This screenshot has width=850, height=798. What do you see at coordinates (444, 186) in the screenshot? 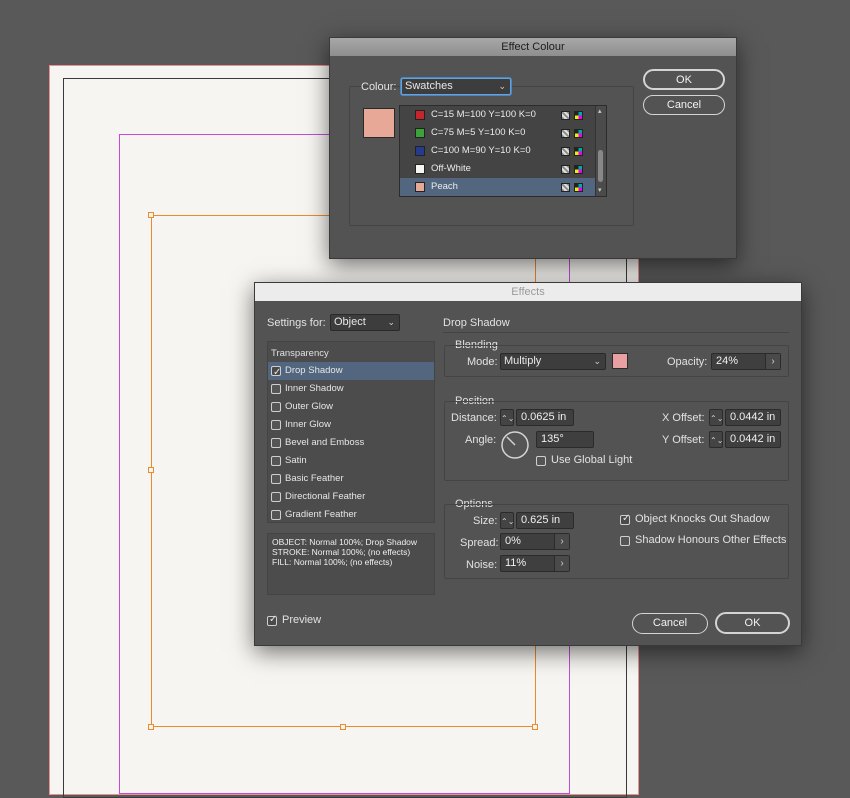
I see `swatch-name: Peach` at bounding box center [444, 186].